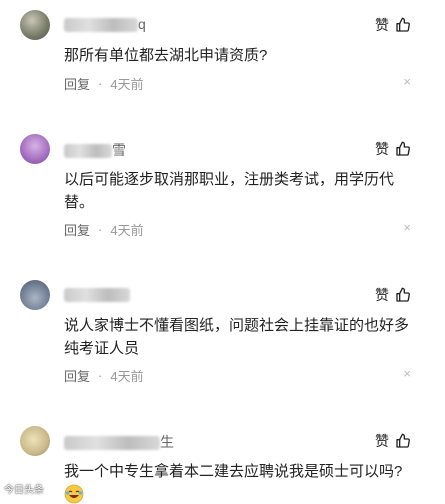 This screenshot has width=445, height=504. I want to click on name-visible-part: 生, so click(167, 442).